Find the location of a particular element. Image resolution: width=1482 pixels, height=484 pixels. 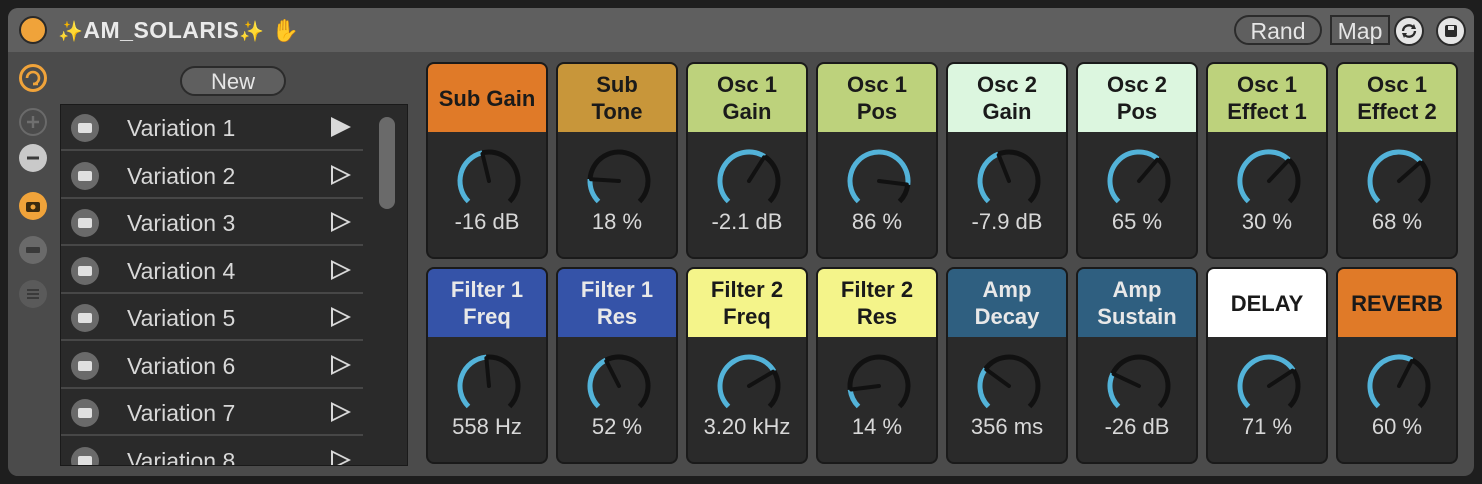

macro-knob-cell: Osc 2 Gain -7.9 dB is located at coordinates (1007, 160).